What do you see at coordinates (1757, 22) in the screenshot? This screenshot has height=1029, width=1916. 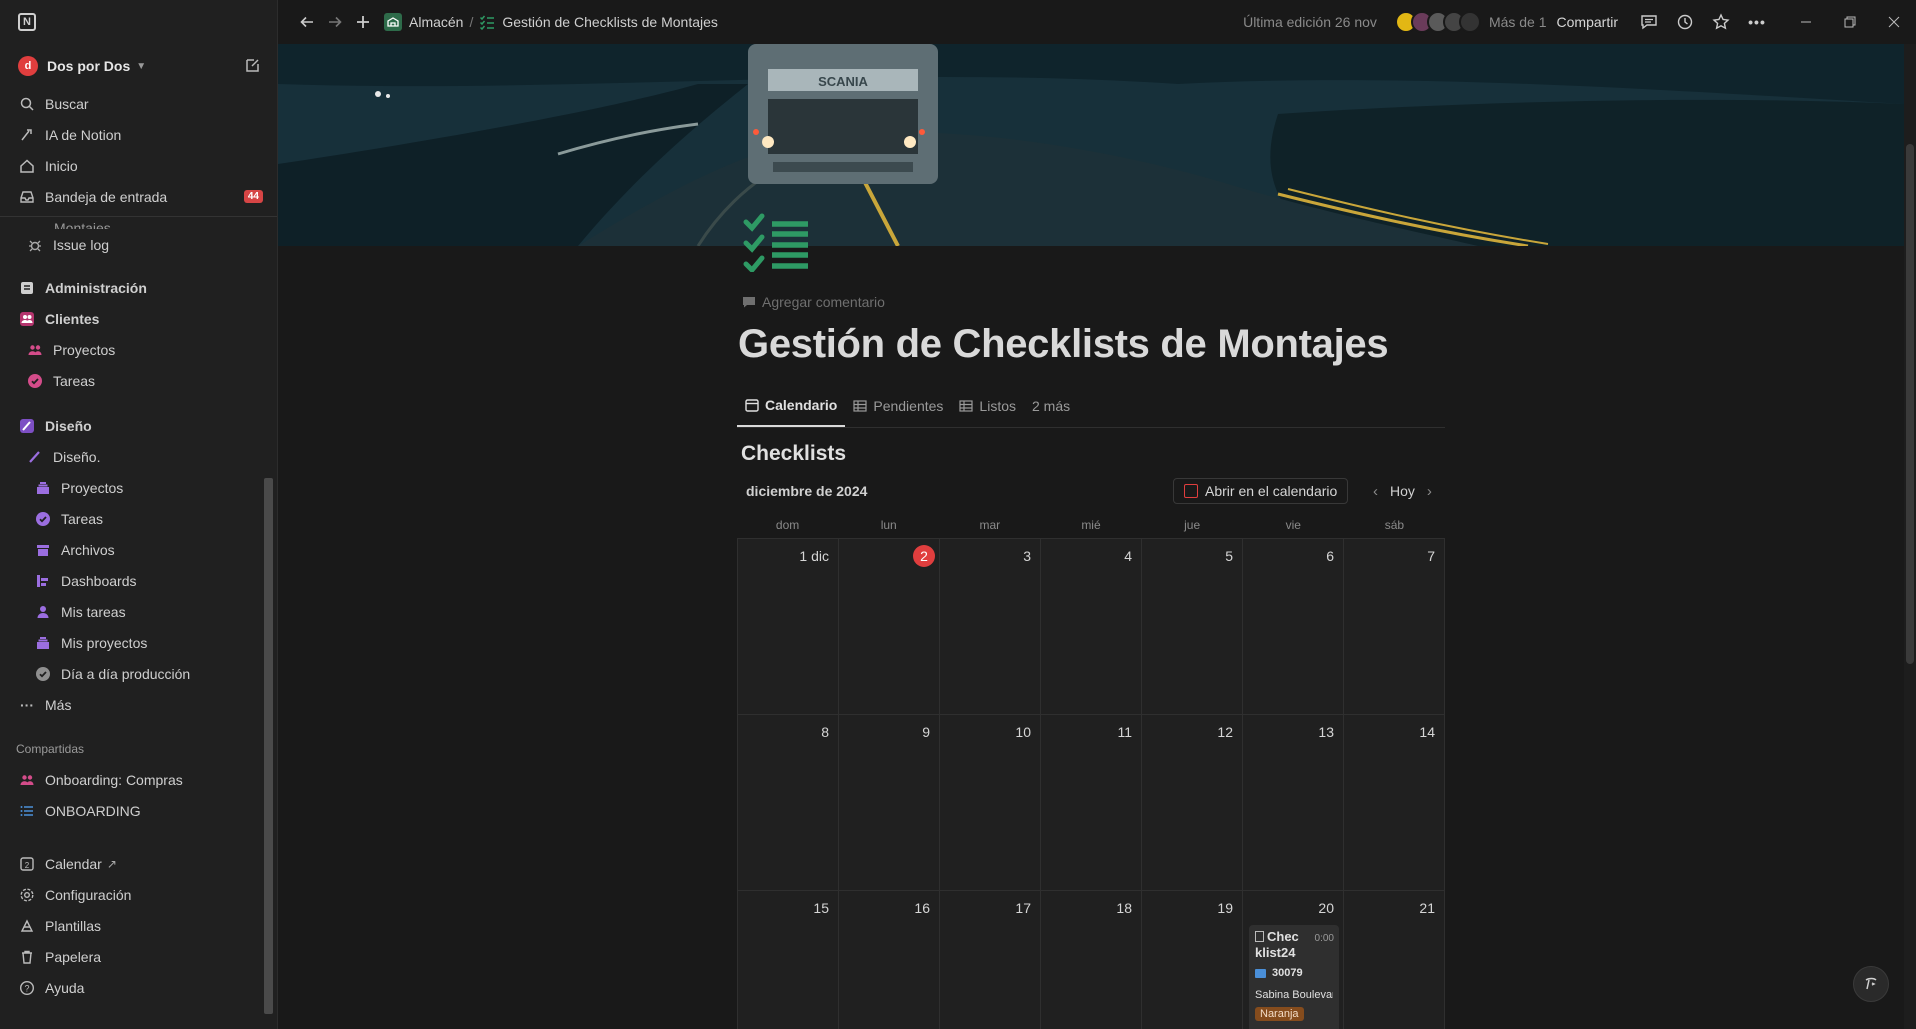 I see `more-options-icon: •••` at bounding box center [1757, 22].